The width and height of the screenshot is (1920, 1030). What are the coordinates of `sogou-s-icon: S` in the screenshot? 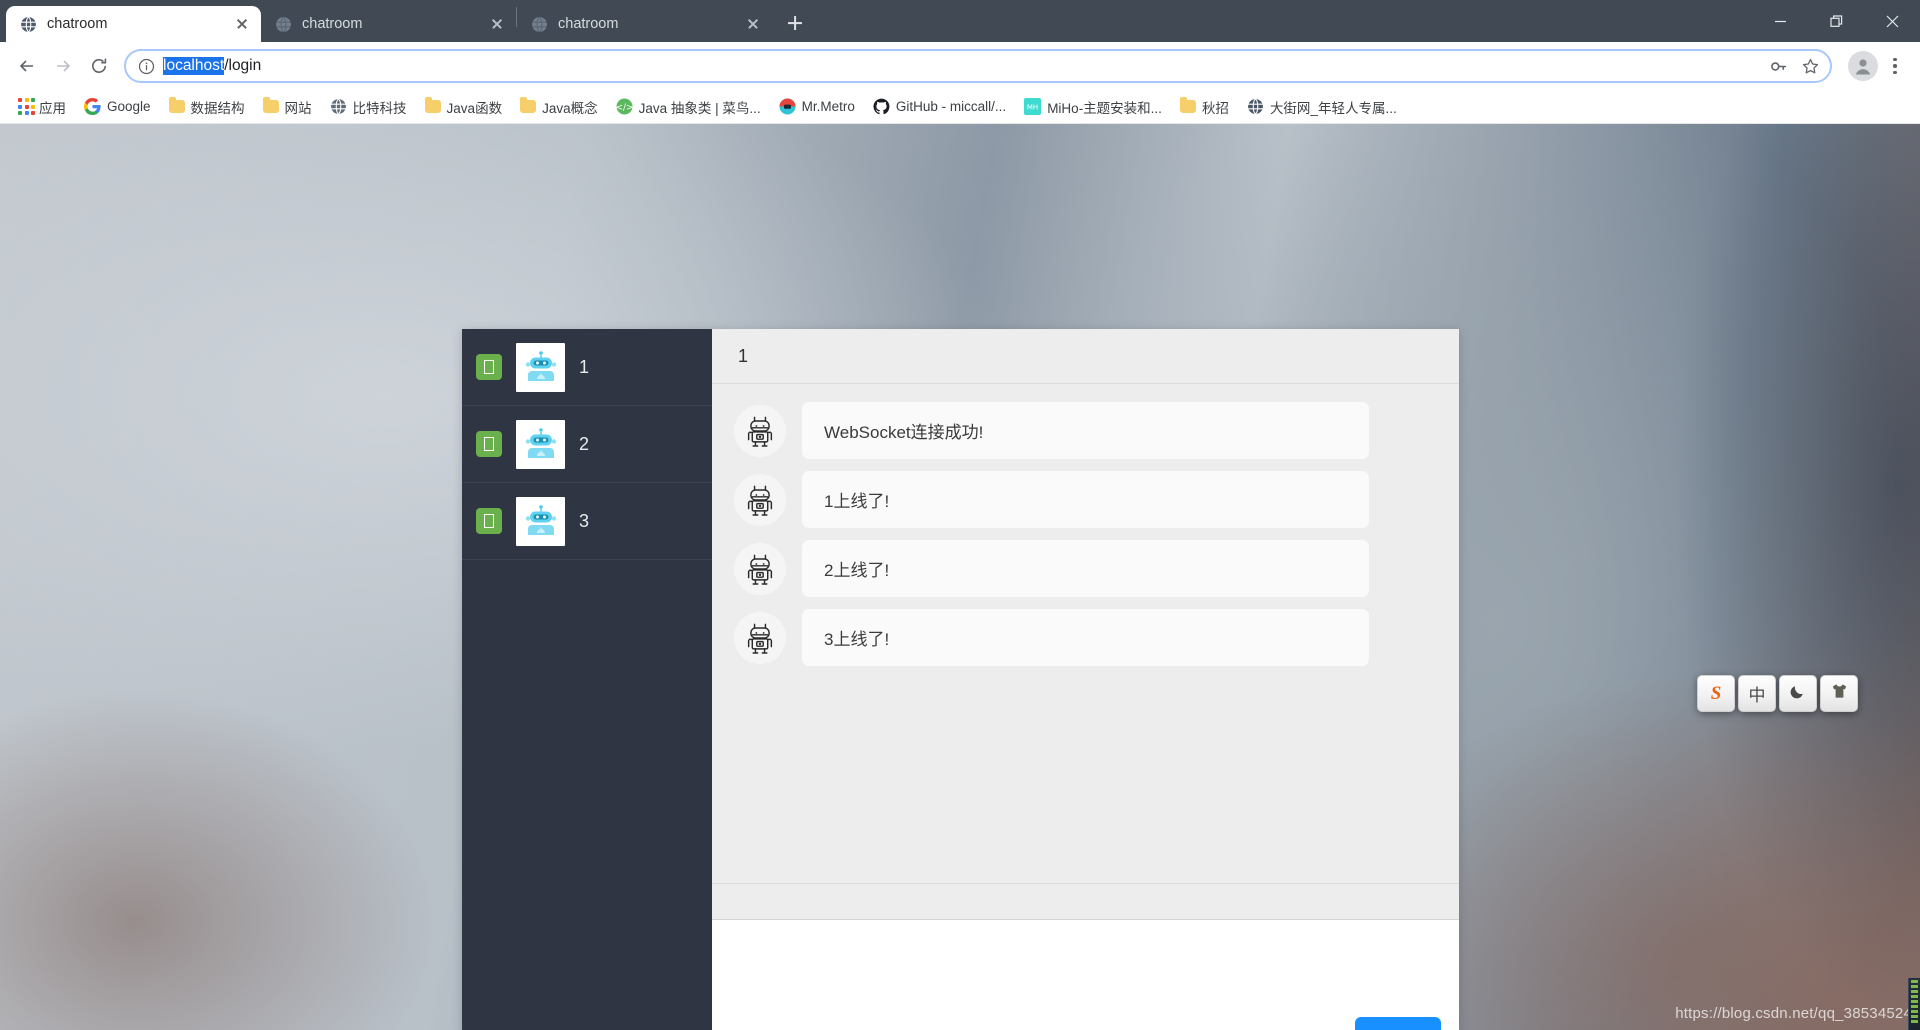 It's located at (1716, 693).